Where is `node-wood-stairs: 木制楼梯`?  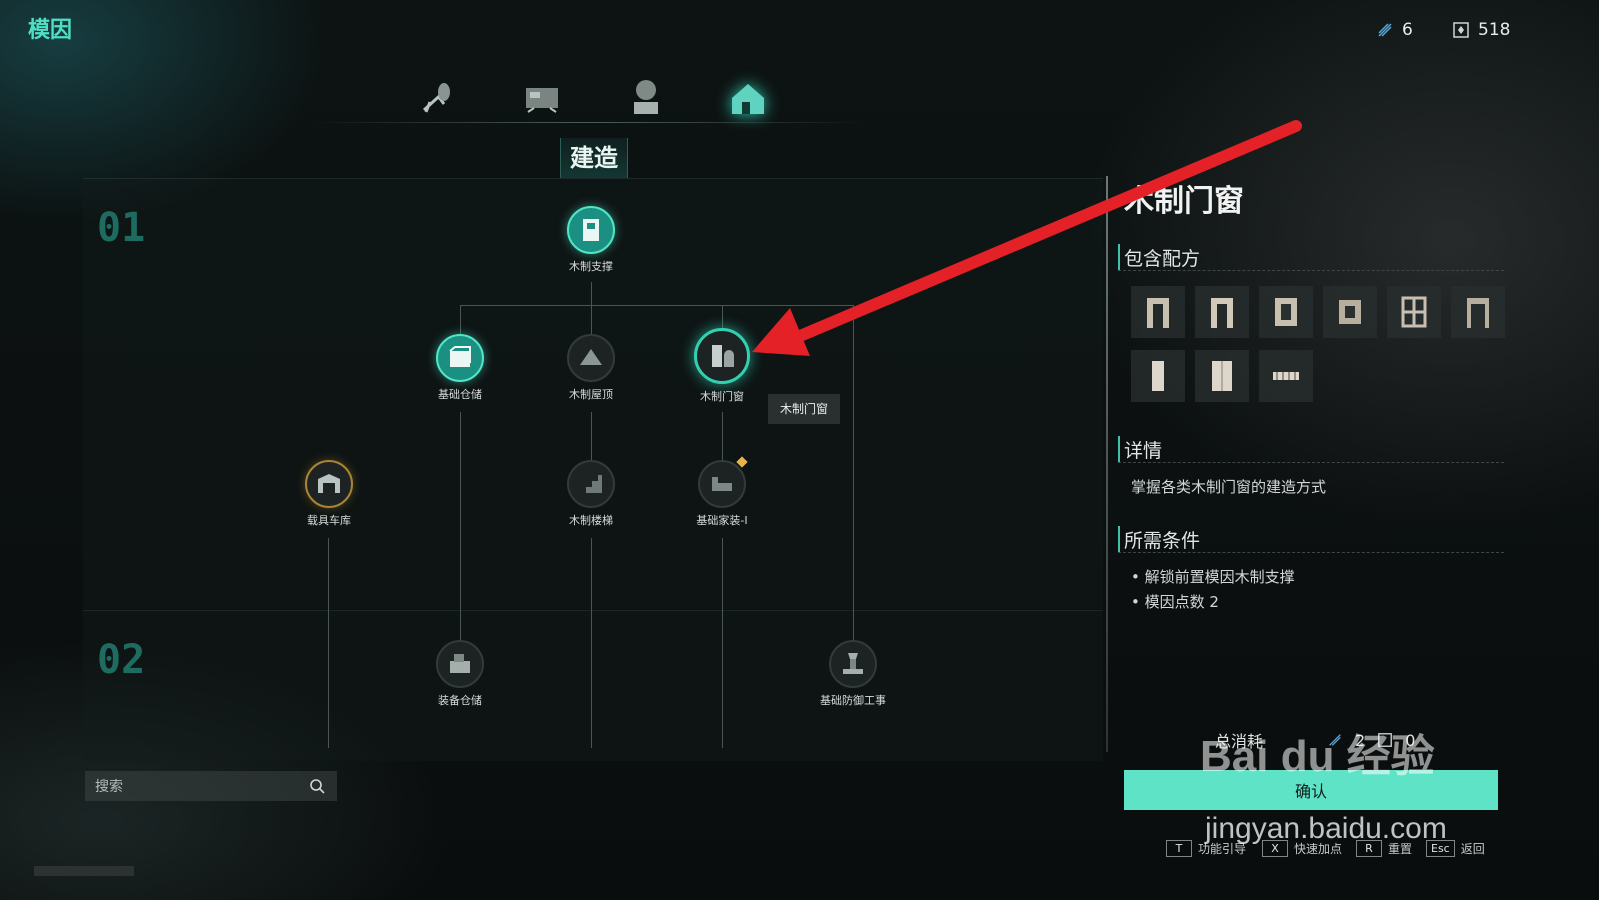
node-wood-stairs: 木制楼梯 is located at coordinates (591, 494).